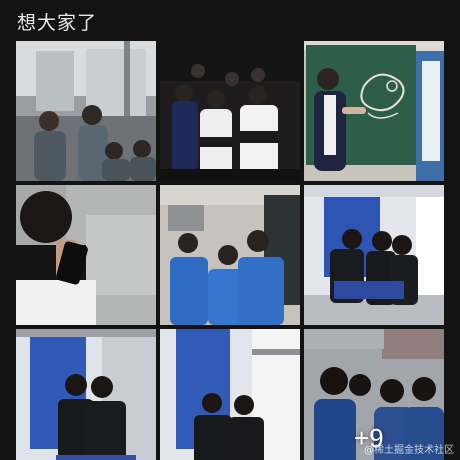  What do you see at coordinates (409, 450) in the screenshot?
I see `watermark-text: @稀土掘金技术社区` at bounding box center [409, 450].